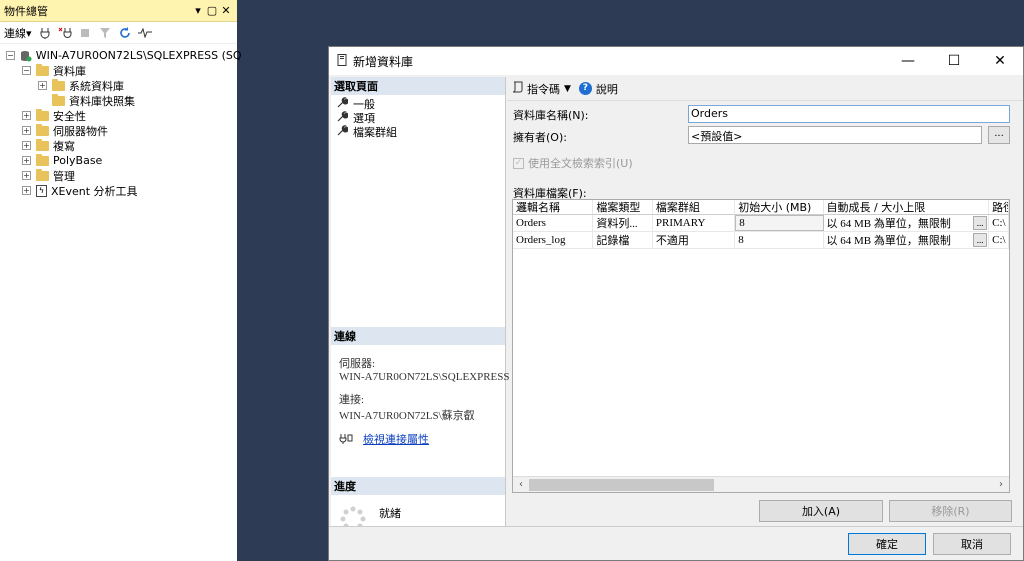 This screenshot has height=561, width=1024. What do you see at coordinates (553, 223) in the screenshot?
I see `table-cell: Orders` at bounding box center [553, 223].